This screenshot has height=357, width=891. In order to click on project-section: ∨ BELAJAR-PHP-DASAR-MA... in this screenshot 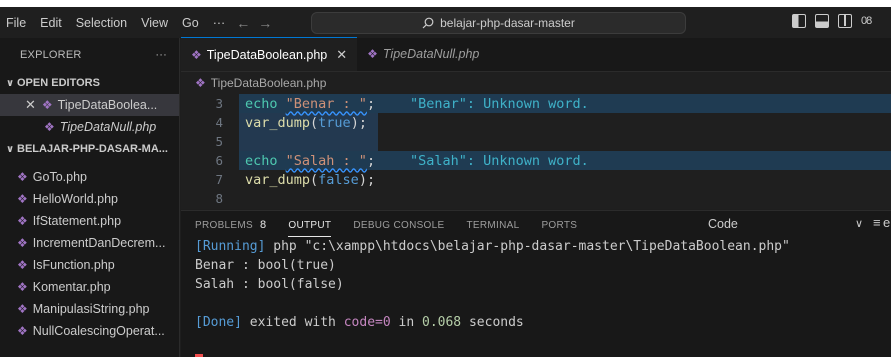, I will do `click(89, 149)`.